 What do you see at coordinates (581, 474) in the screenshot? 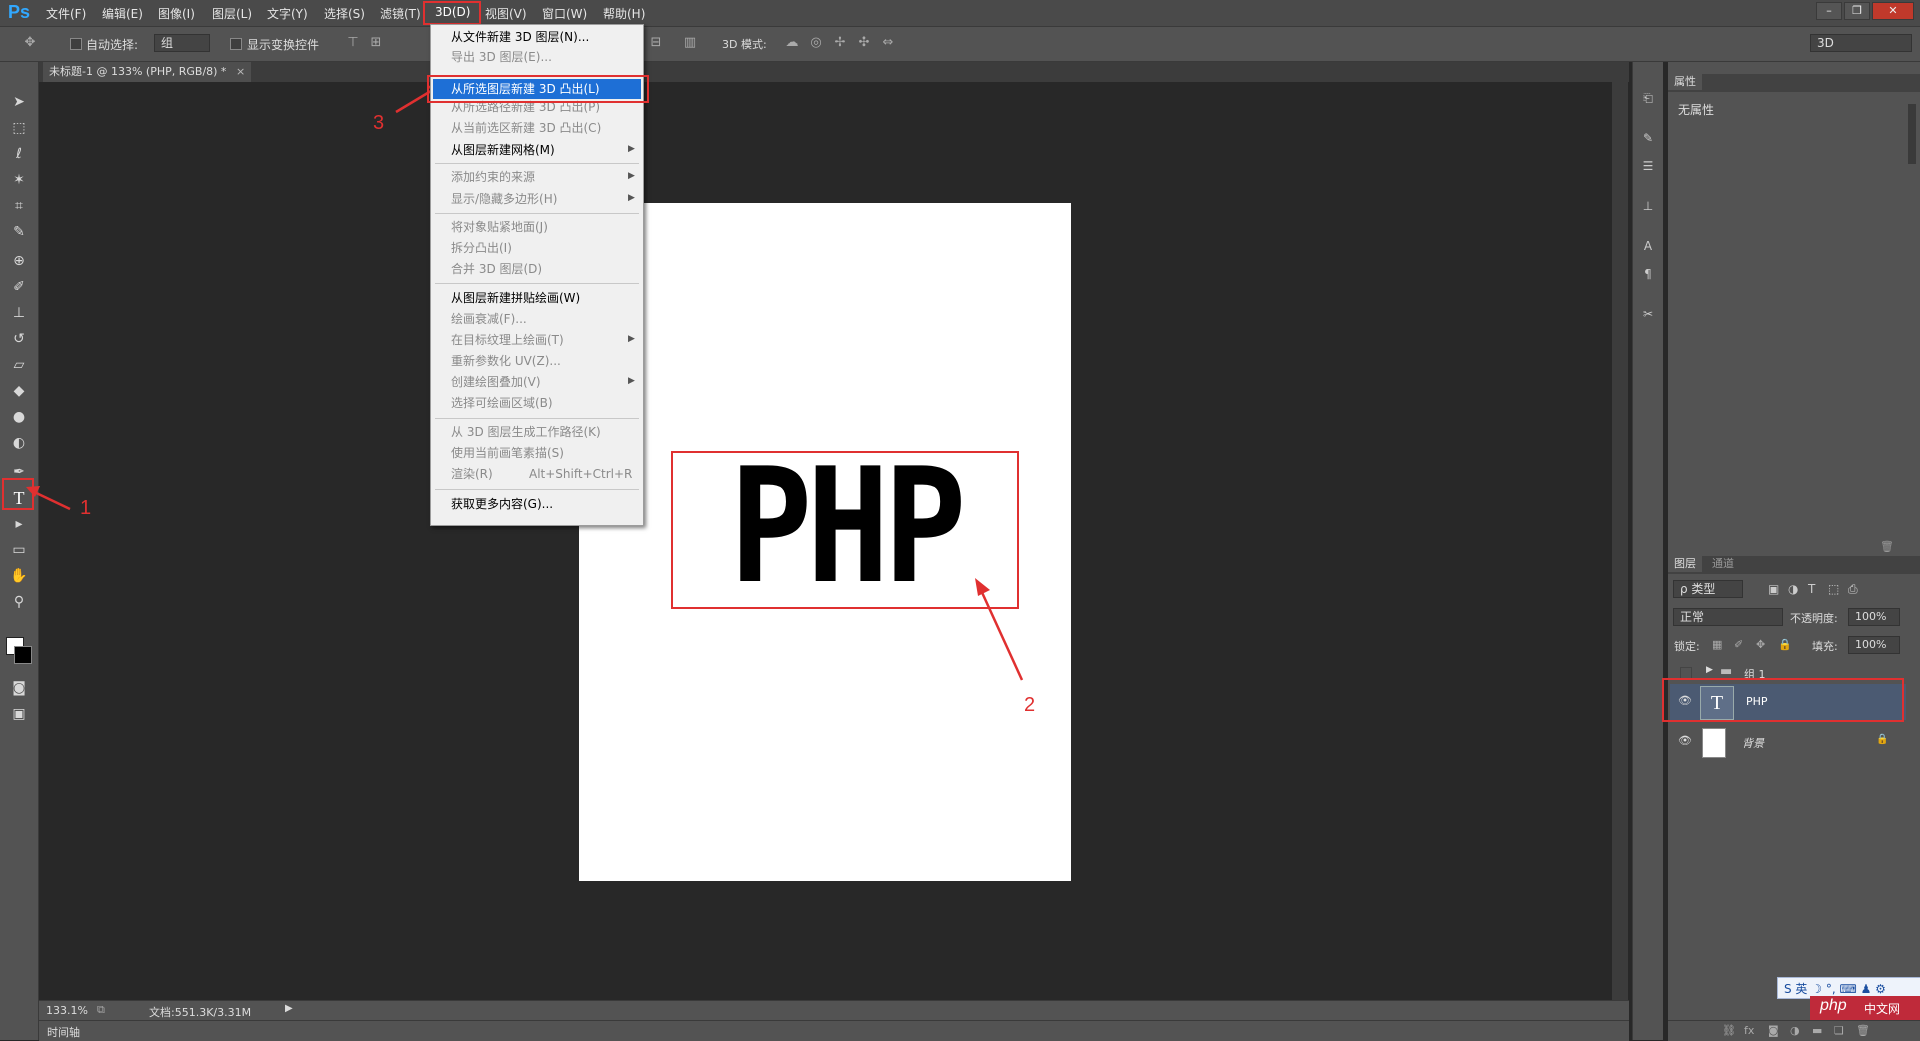
I see `render-shortcut: Alt+Shift+Ctrl+R` at bounding box center [581, 474].